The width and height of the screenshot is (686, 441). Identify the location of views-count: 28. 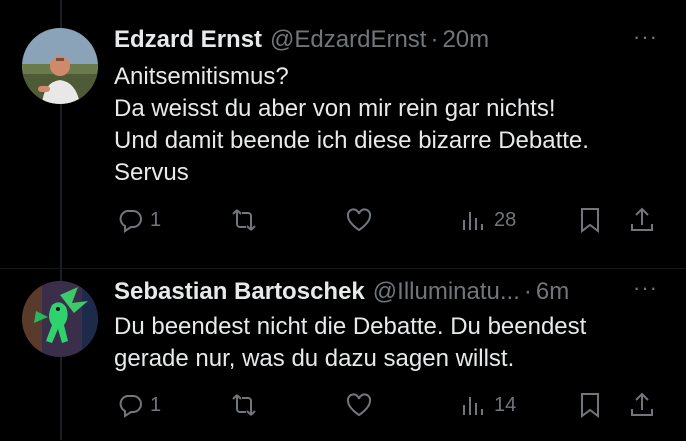
(505, 219).